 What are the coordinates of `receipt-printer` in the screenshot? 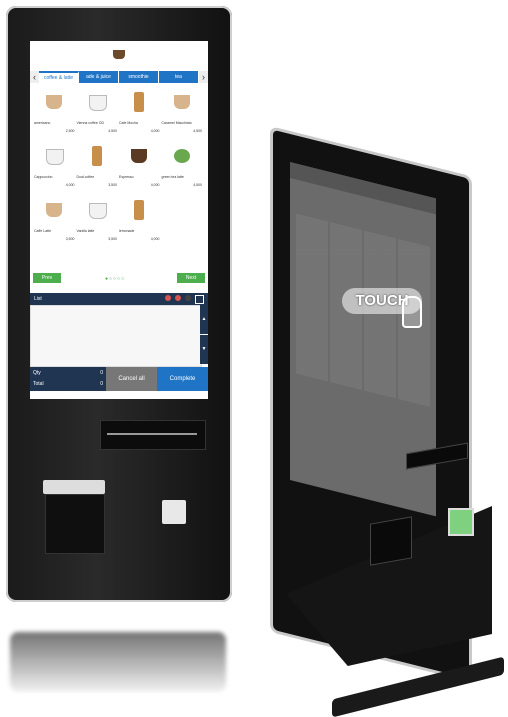 It's located at (74, 487).